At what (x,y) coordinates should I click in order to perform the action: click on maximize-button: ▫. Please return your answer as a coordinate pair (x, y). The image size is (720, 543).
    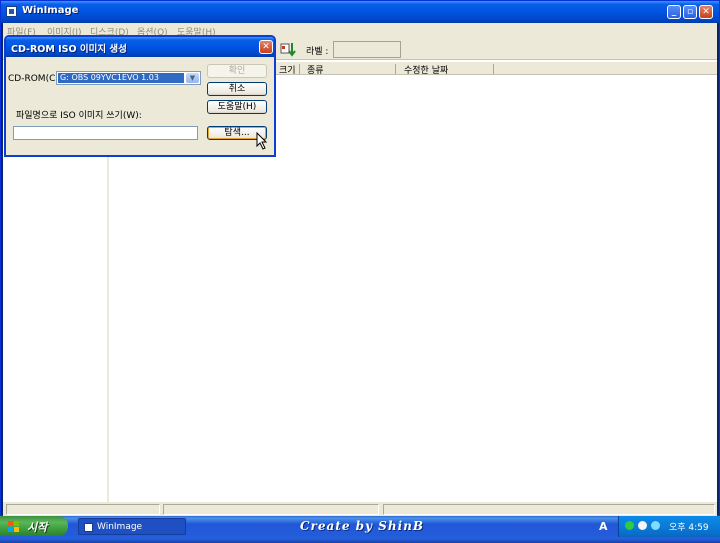
    Looking at the image, I should click on (690, 12).